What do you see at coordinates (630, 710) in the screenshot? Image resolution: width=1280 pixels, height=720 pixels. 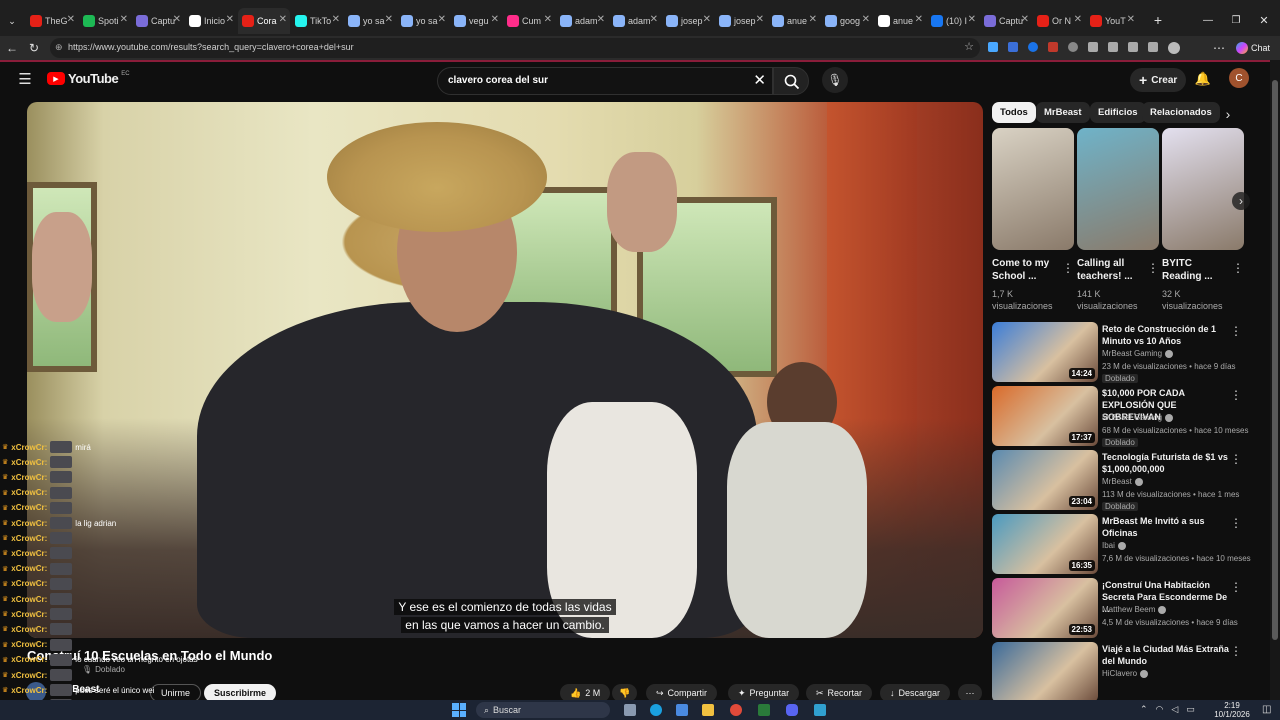 I see `task-view-icon` at bounding box center [630, 710].